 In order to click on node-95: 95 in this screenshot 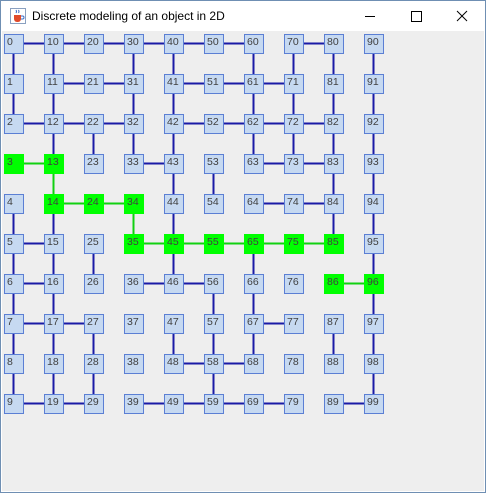, I will do `click(374, 244)`.